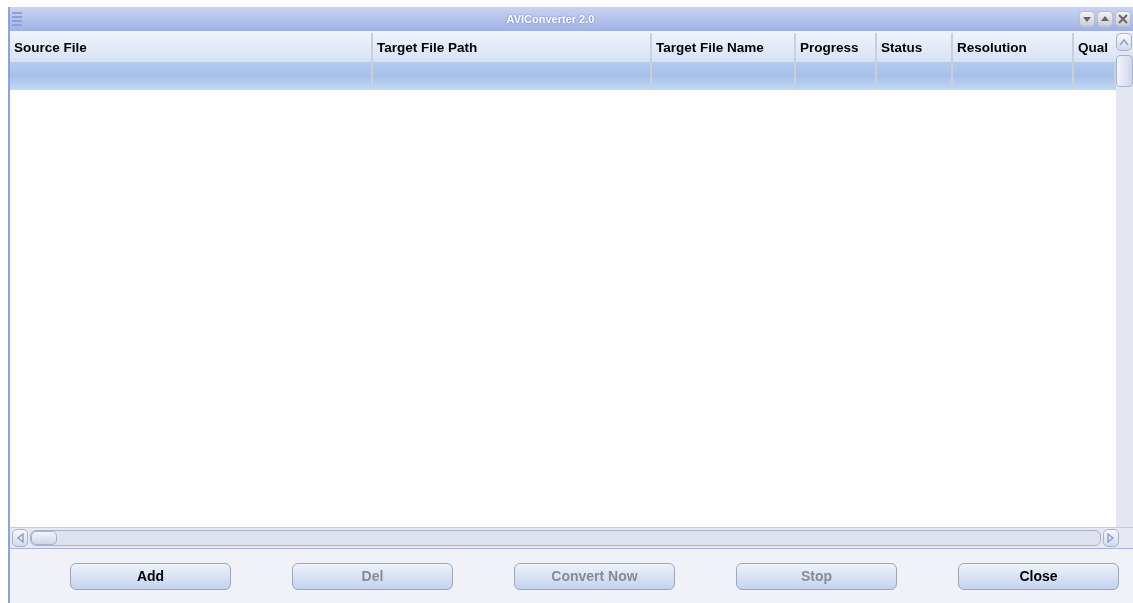 The height and width of the screenshot is (603, 1133). I want to click on action-button: Close, so click(1038, 576).